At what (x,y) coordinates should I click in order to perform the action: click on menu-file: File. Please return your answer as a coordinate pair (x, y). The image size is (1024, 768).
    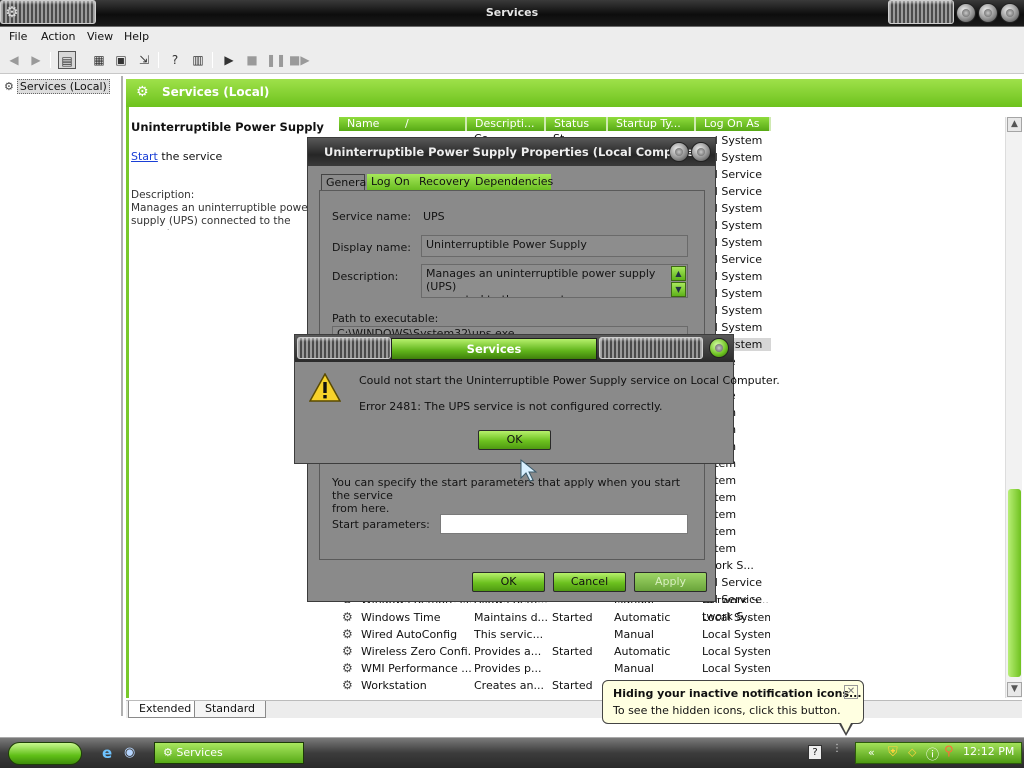
    Looking at the image, I should click on (18, 36).